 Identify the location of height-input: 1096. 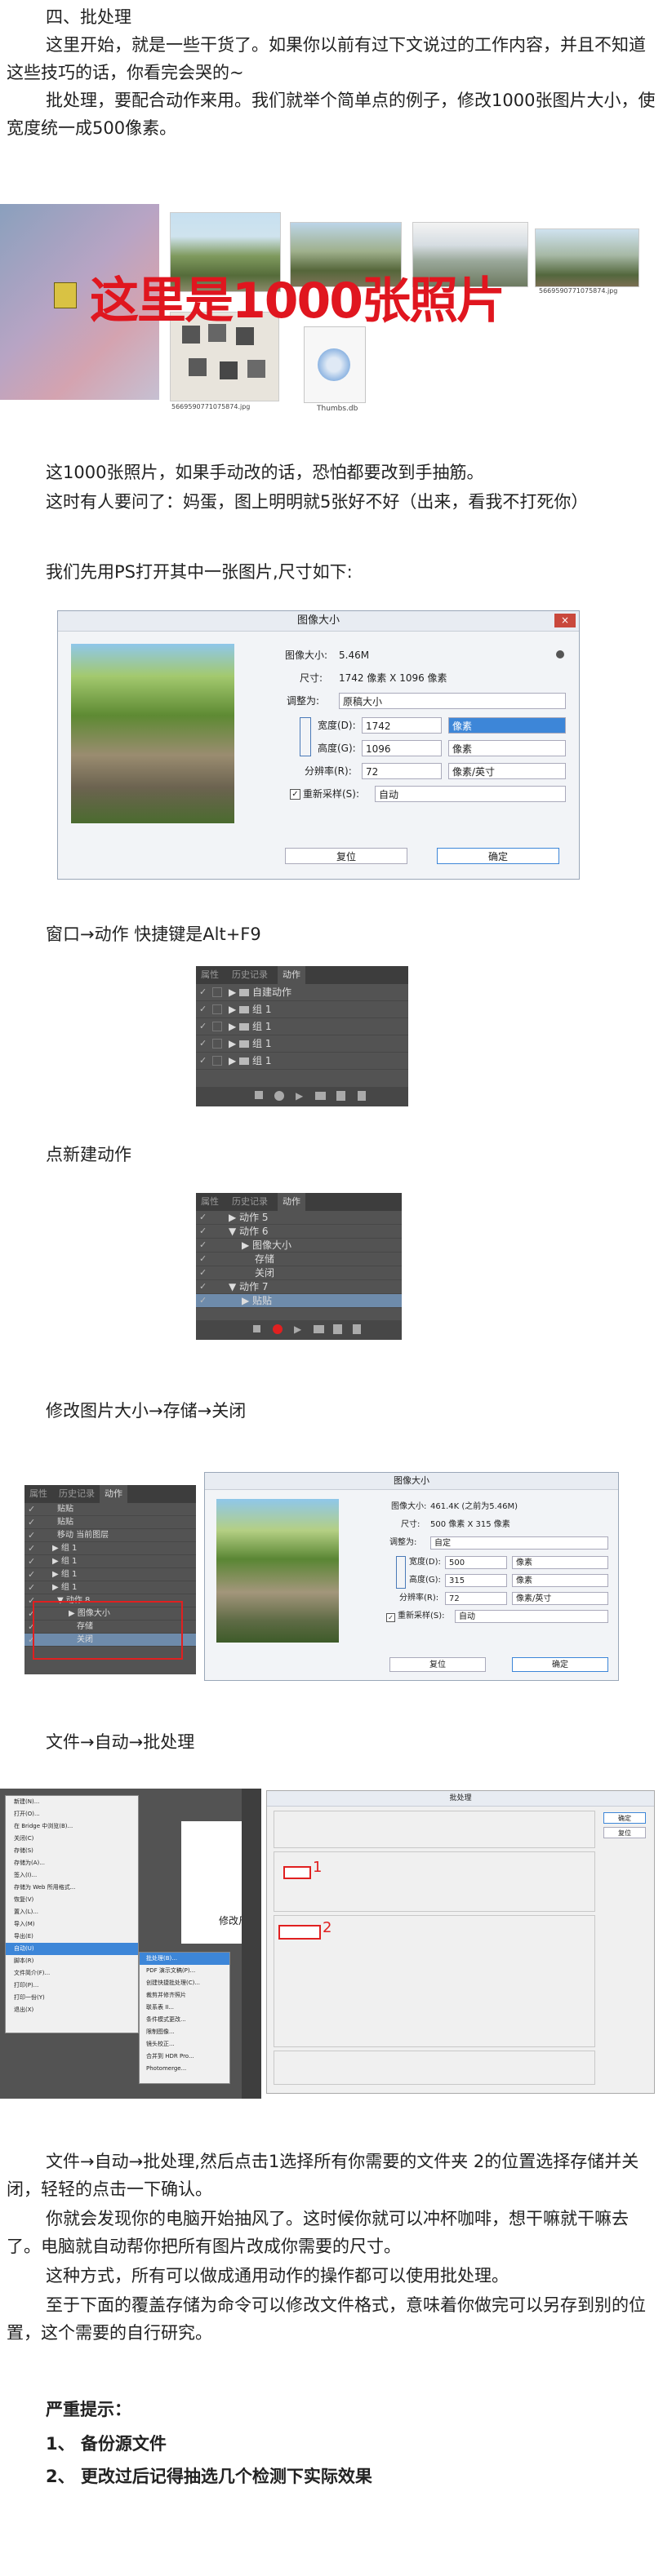
(402, 748).